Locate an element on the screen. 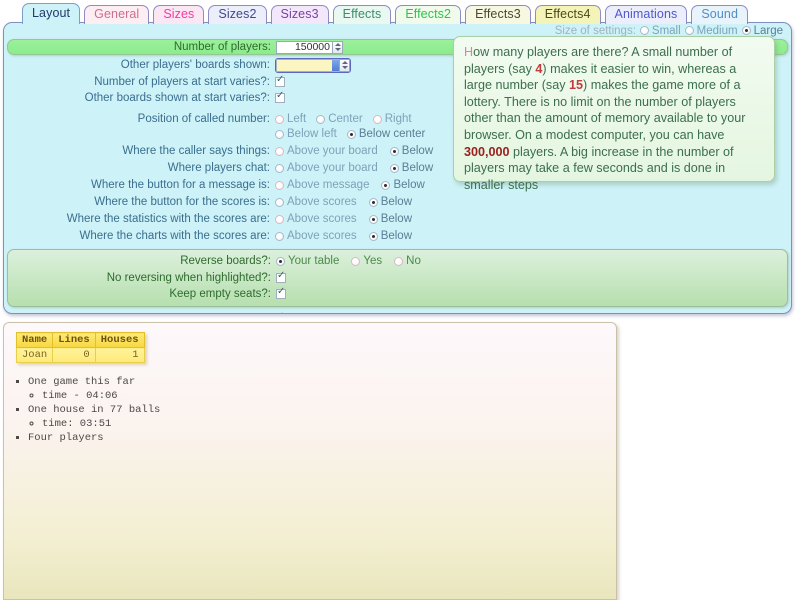 This screenshot has width=800, height=600. position-of-called-number-control: Left Center Right is located at coordinates (343, 119).